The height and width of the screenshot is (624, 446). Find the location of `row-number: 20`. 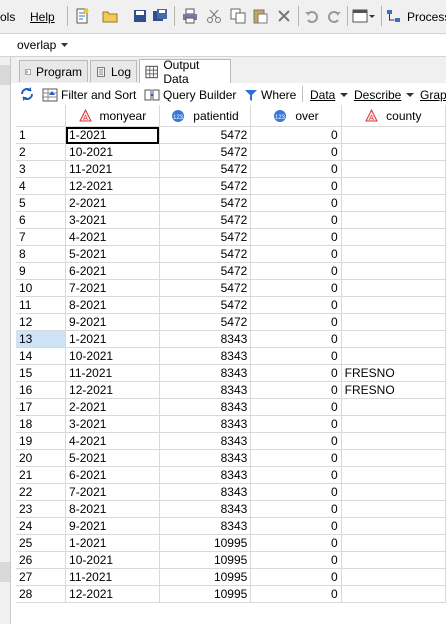

row-number: 20 is located at coordinates (41, 458).